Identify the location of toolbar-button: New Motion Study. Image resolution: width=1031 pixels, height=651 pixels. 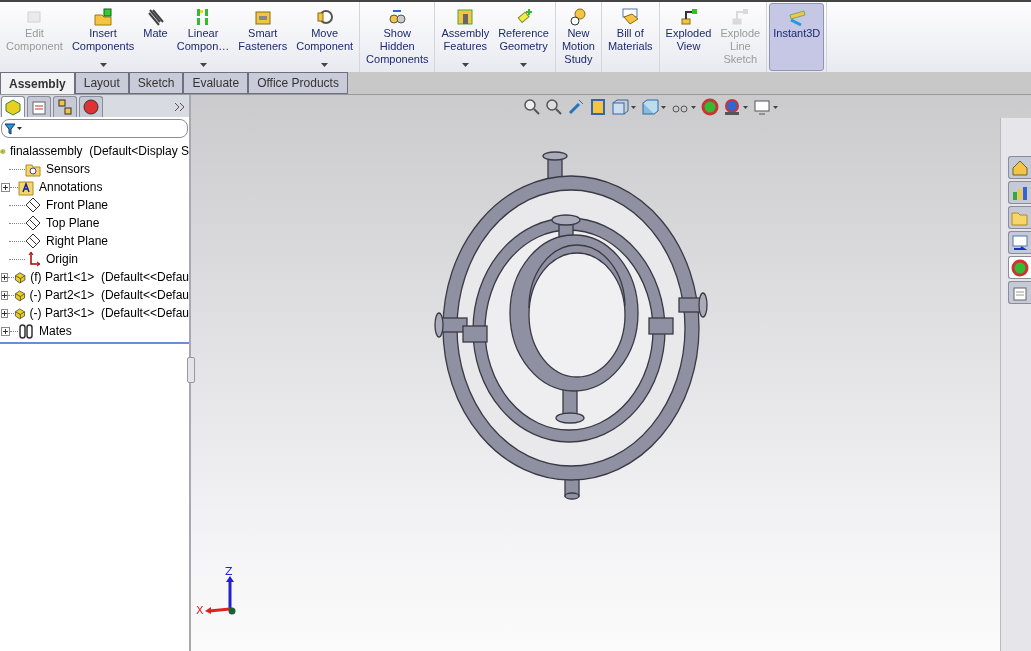
(578, 37).